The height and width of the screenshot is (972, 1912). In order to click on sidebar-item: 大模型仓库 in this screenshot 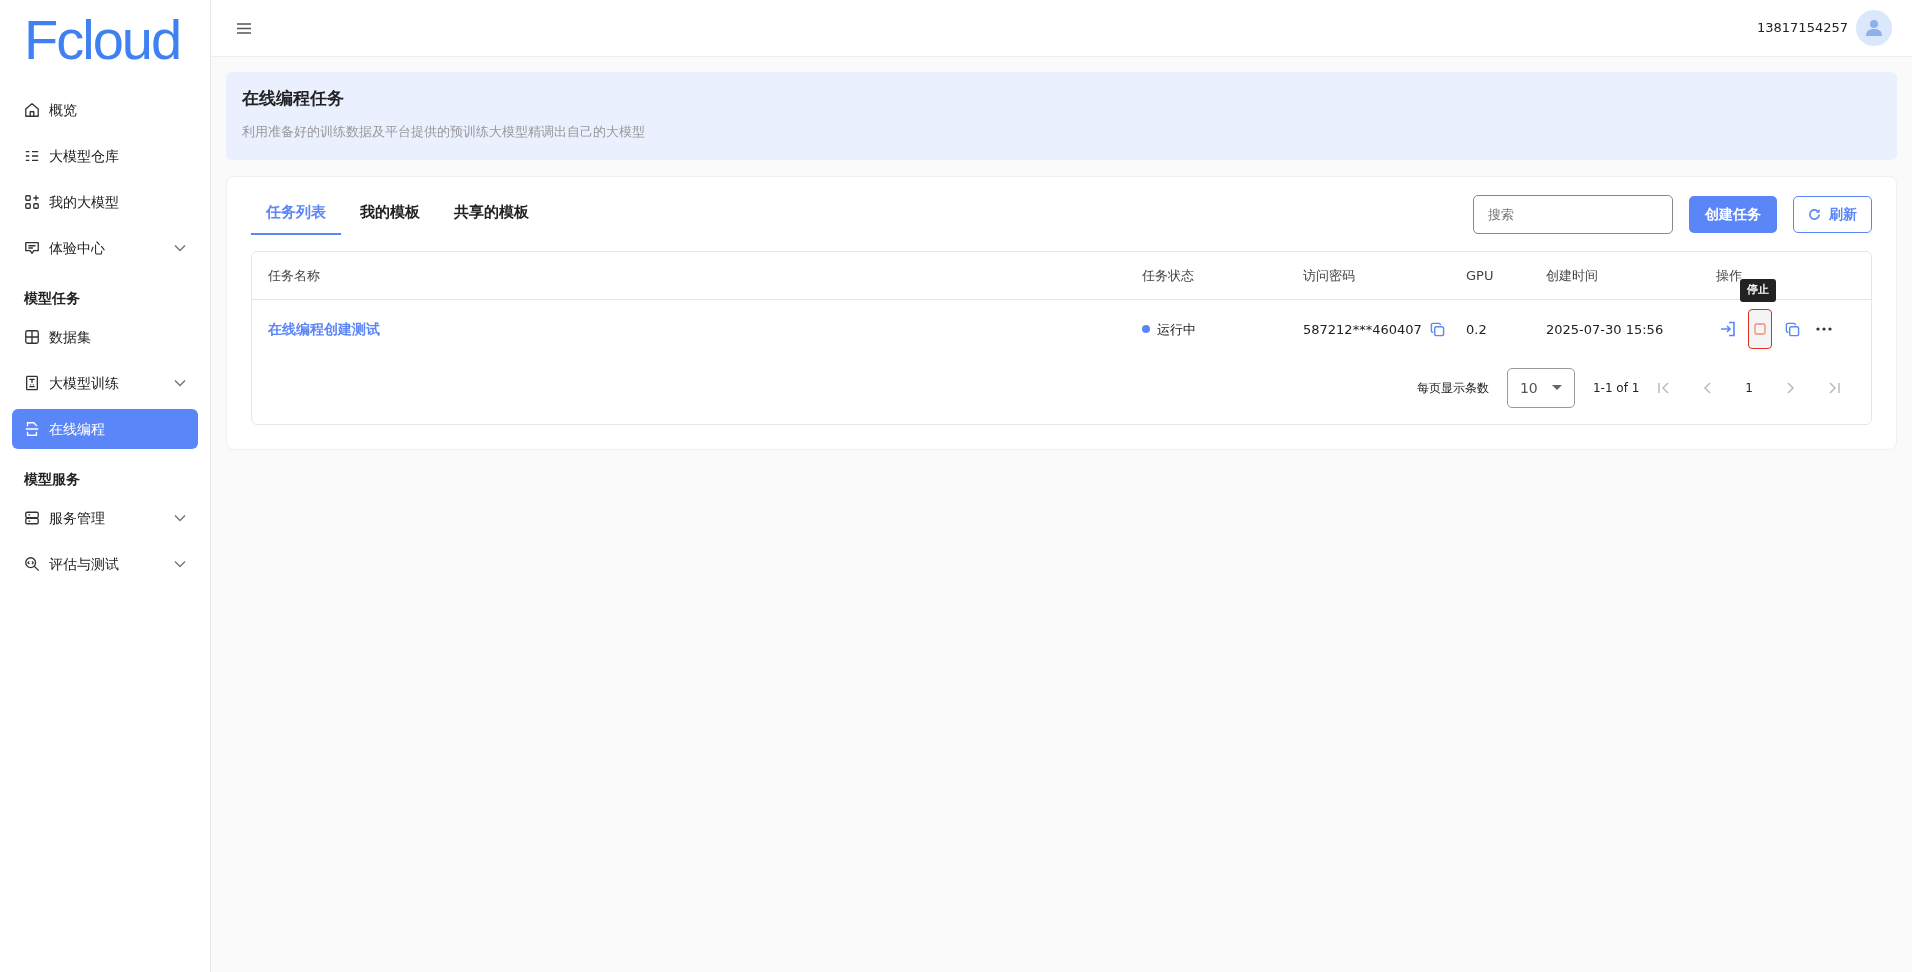, I will do `click(105, 156)`.